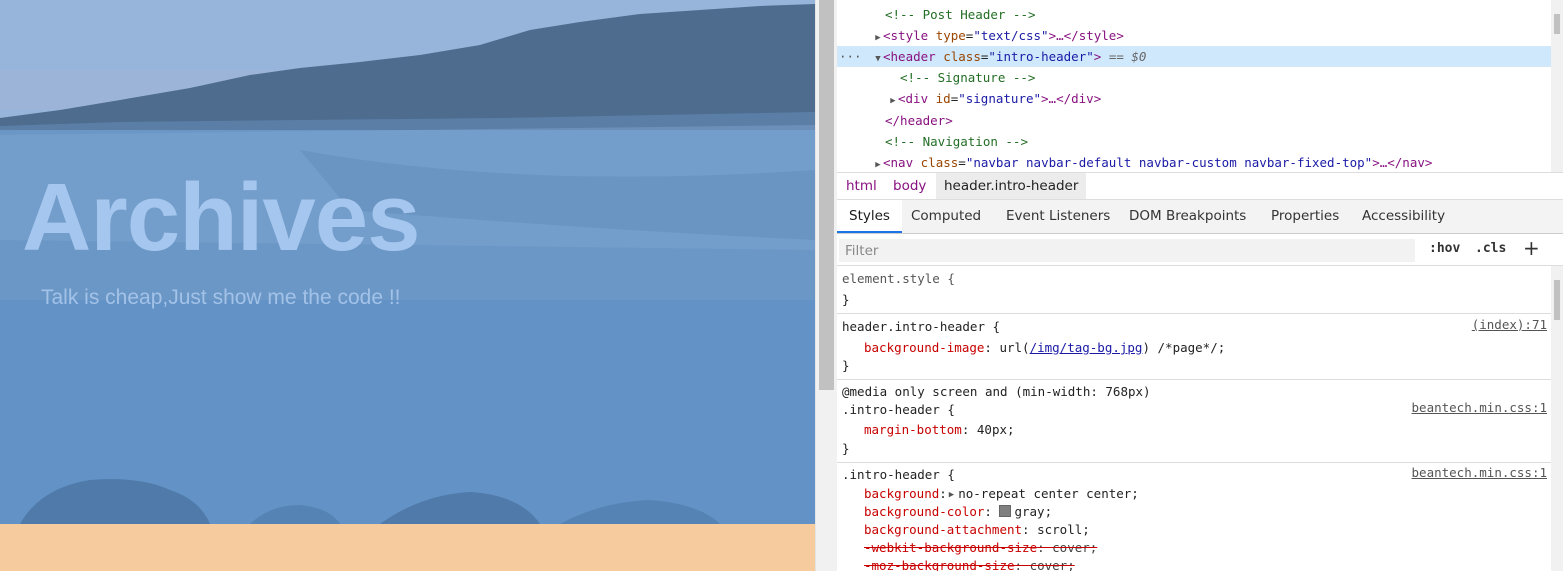  What do you see at coordinates (898, 278) in the screenshot?
I see `rule-selector: element.style {` at bounding box center [898, 278].